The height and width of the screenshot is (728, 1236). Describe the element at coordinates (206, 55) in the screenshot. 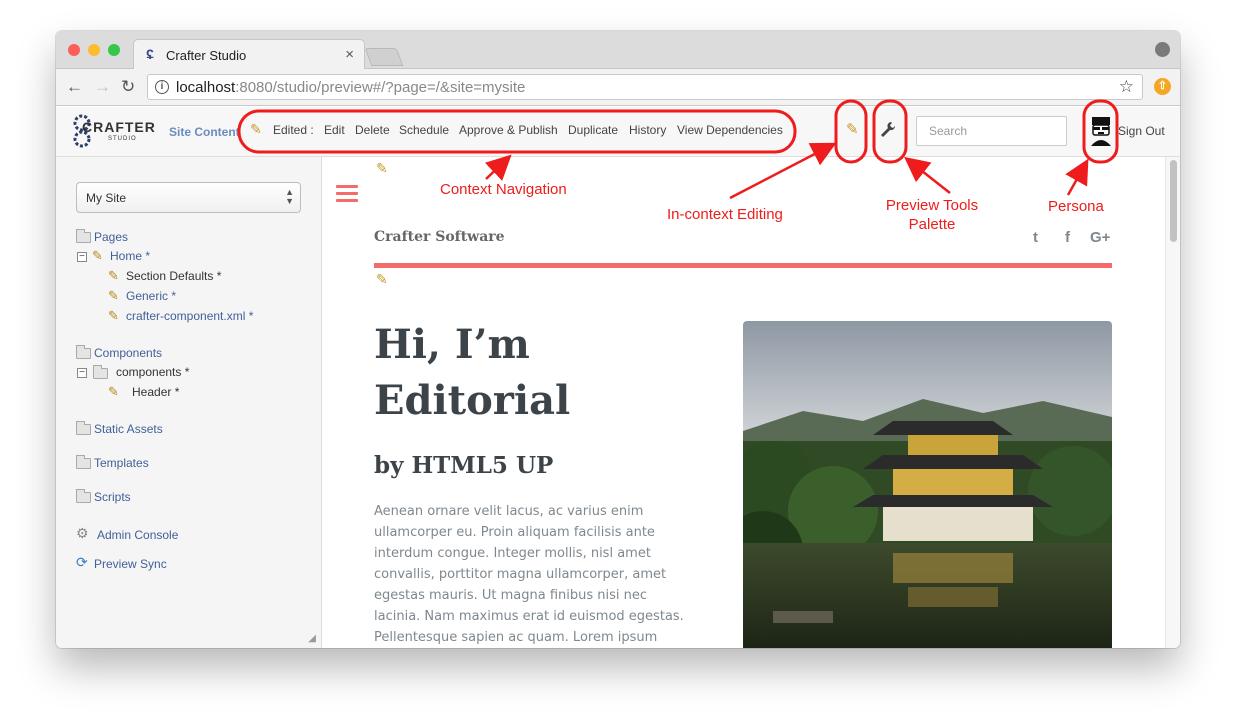

I see `tab-title: Crafter Studio` at that location.